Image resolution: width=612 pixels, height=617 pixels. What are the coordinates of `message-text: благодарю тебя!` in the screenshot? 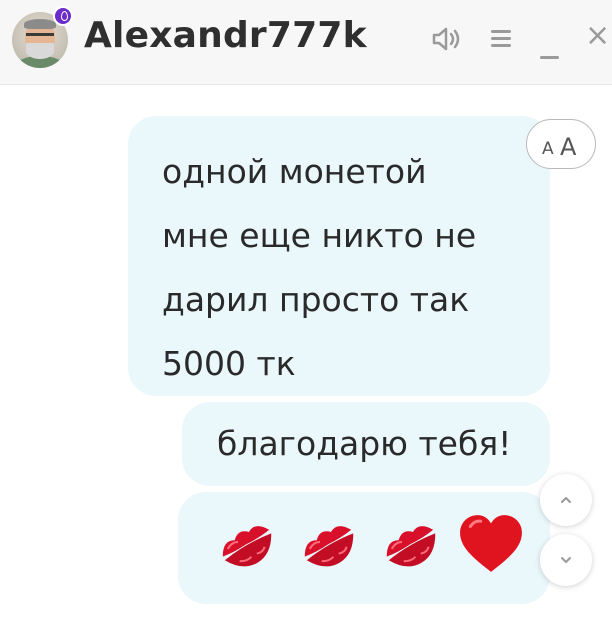 It's located at (364, 443).